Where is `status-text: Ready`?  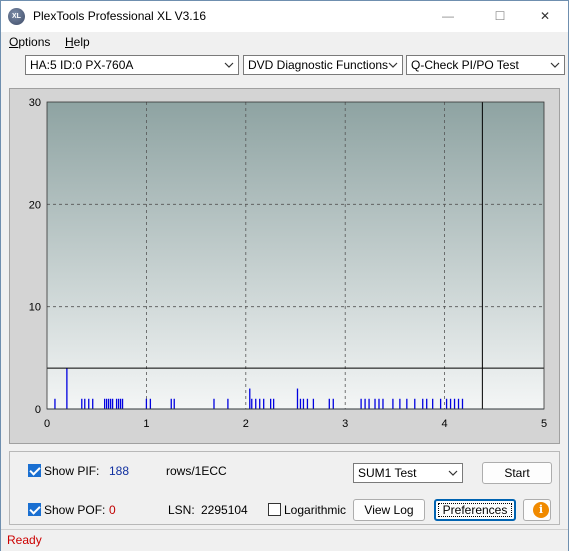 status-text: Ready is located at coordinates (24, 540).